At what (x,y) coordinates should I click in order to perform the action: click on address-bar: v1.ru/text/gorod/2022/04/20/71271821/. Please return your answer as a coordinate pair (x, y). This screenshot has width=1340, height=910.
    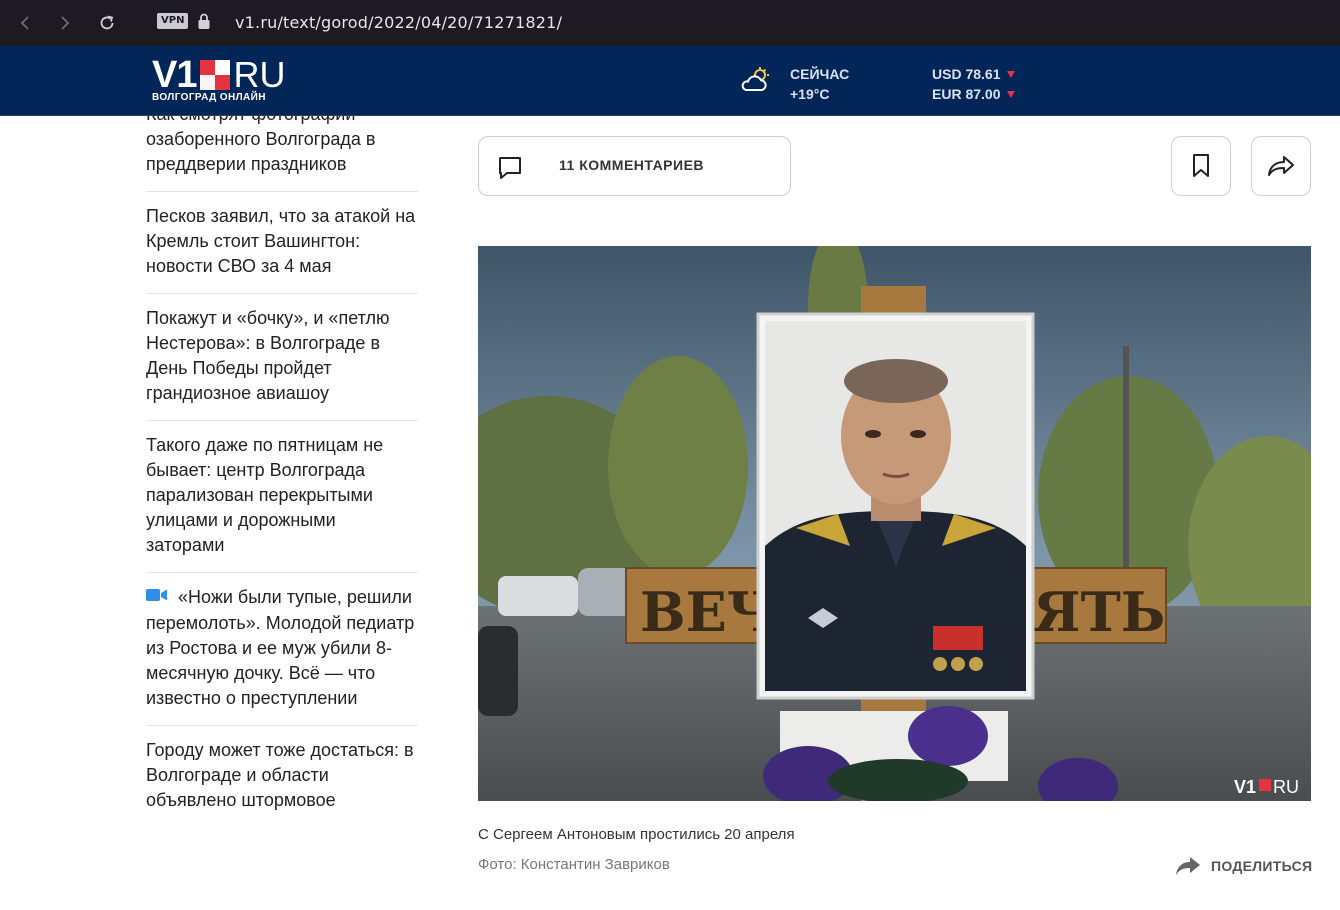
    Looking at the image, I should click on (398, 22).